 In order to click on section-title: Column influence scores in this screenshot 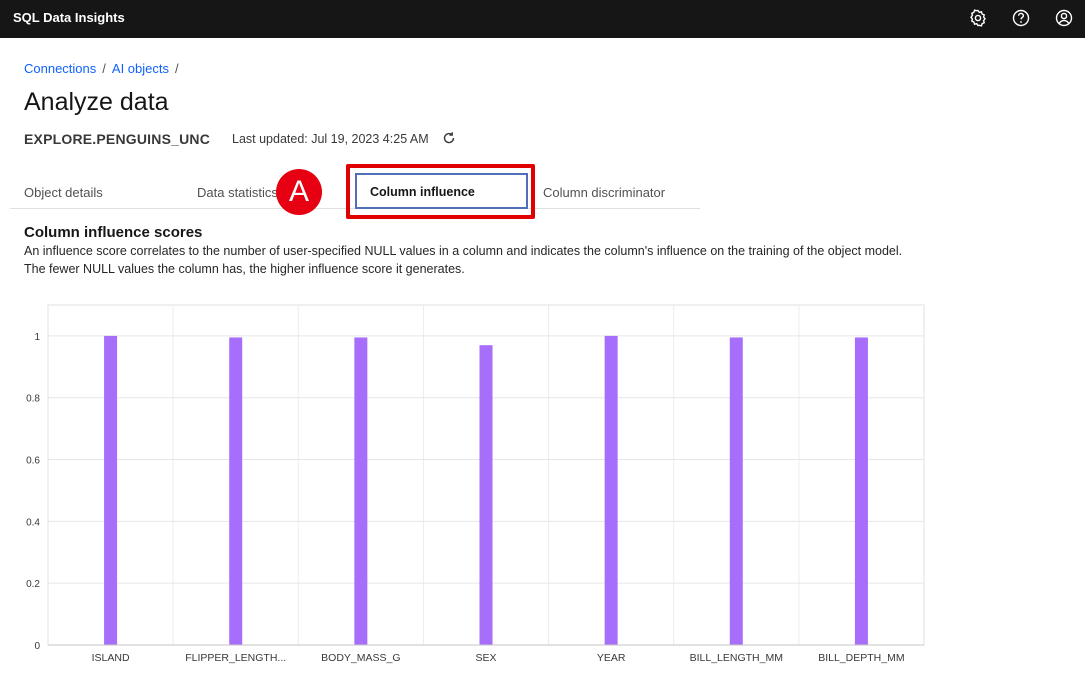, I will do `click(113, 232)`.